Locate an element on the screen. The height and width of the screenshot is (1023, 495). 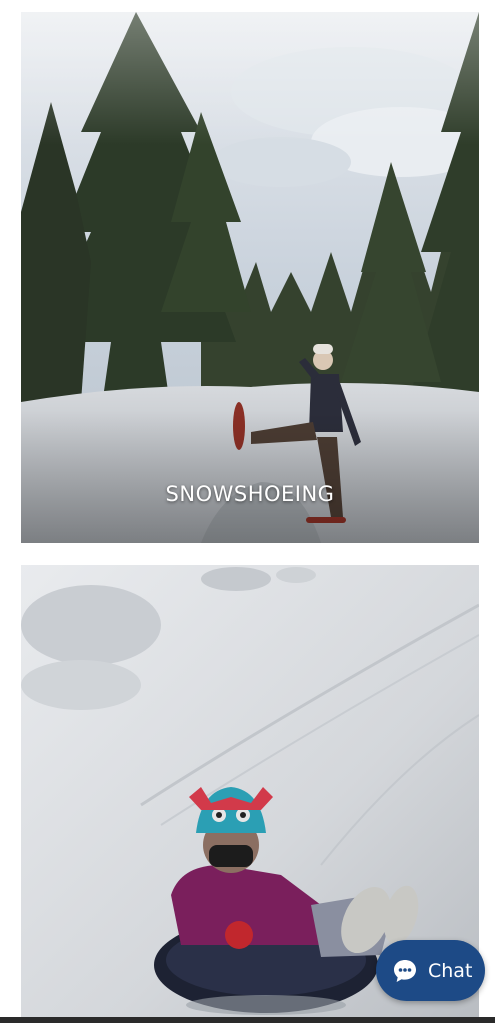
bottom-bar is located at coordinates (247, 1020).